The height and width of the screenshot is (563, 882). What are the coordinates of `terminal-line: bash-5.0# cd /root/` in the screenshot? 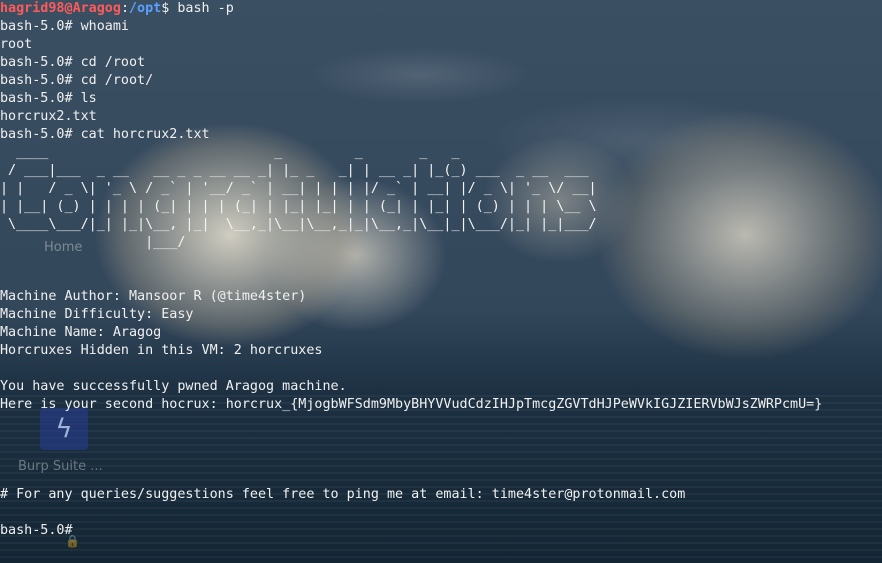 It's located at (77, 80).